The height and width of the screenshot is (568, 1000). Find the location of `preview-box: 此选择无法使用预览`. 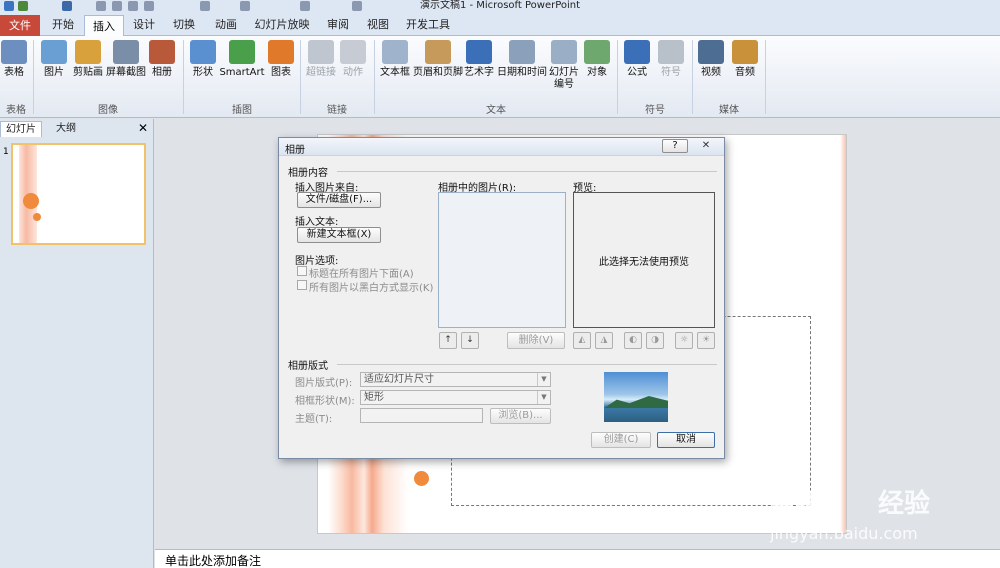

preview-box: 此选择无法使用预览 is located at coordinates (644, 260).